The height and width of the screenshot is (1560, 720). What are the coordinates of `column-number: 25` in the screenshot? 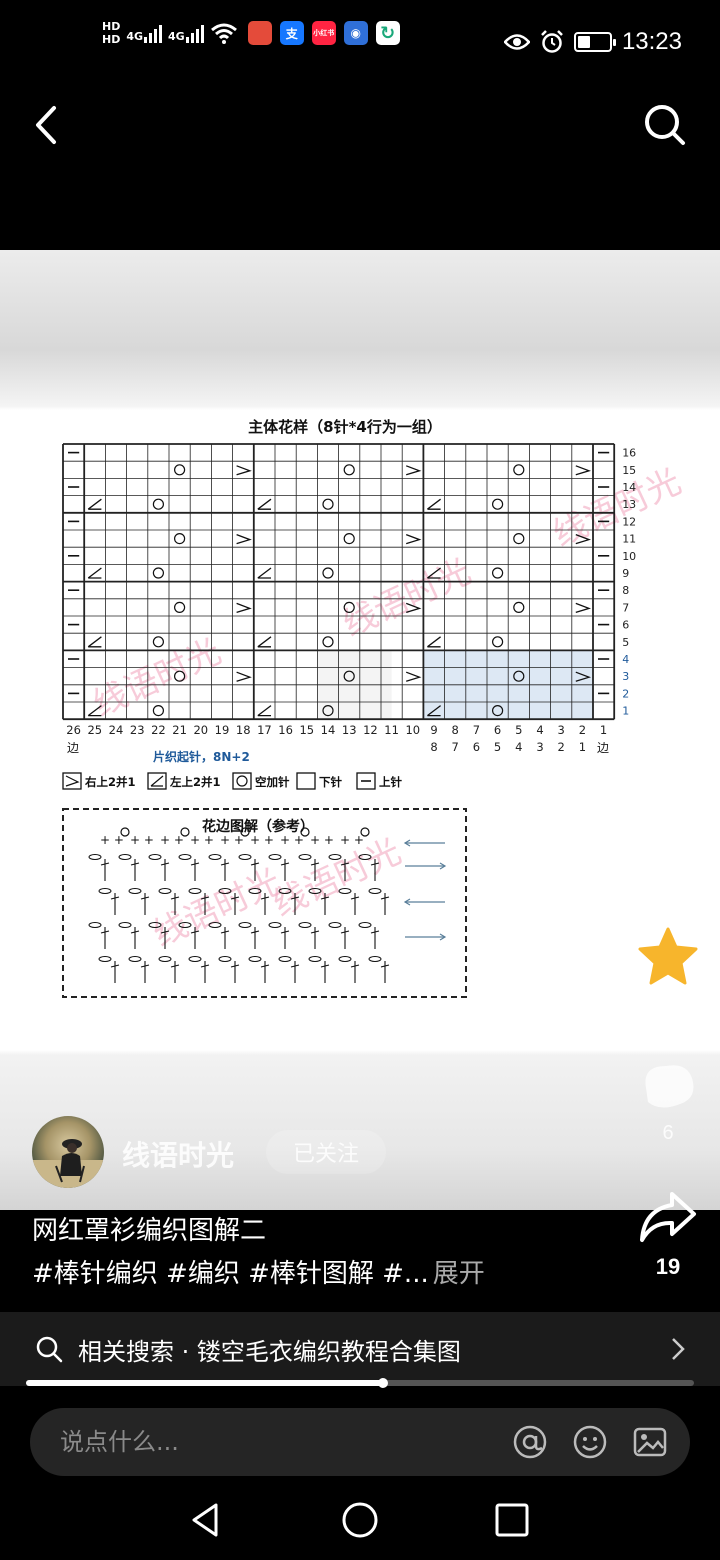 It's located at (94, 730).